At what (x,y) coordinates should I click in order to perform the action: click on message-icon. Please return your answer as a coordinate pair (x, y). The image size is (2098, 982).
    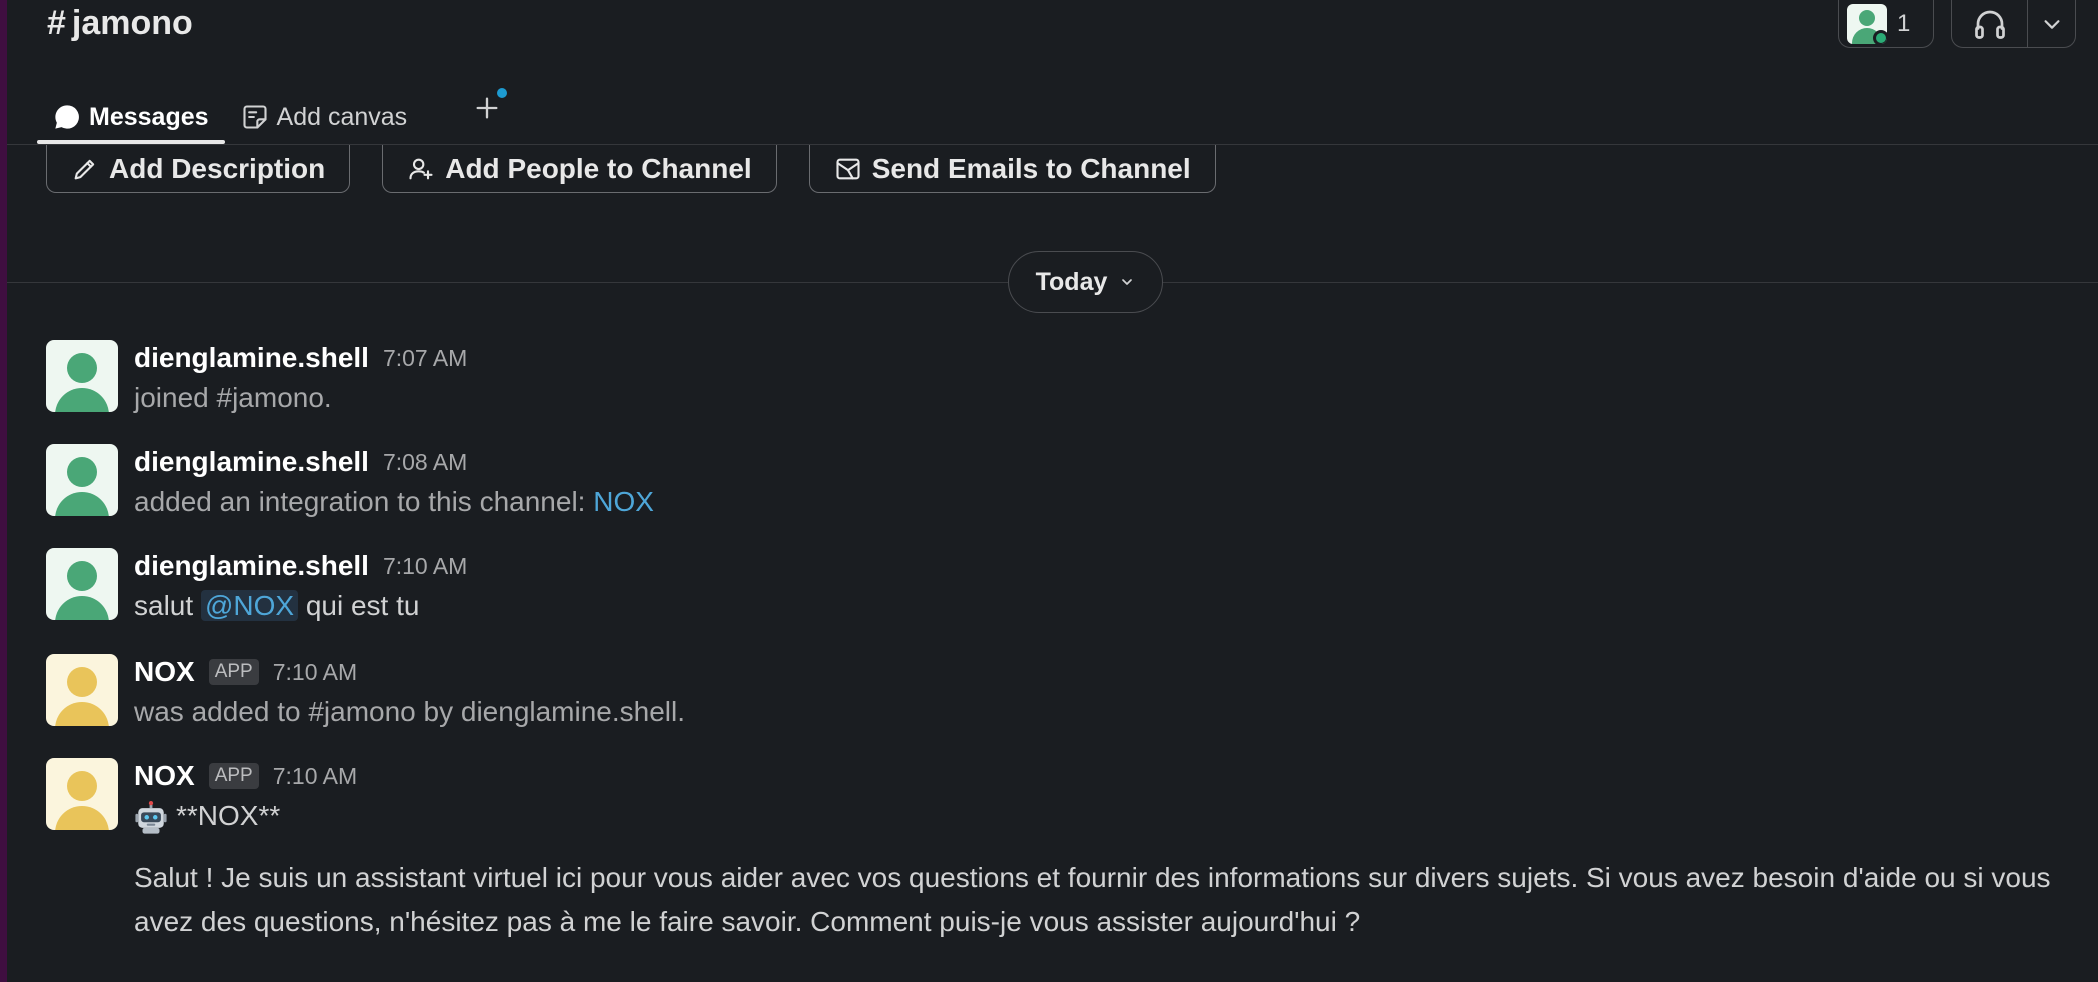
    Looking at the image, I should click on (67, 117).